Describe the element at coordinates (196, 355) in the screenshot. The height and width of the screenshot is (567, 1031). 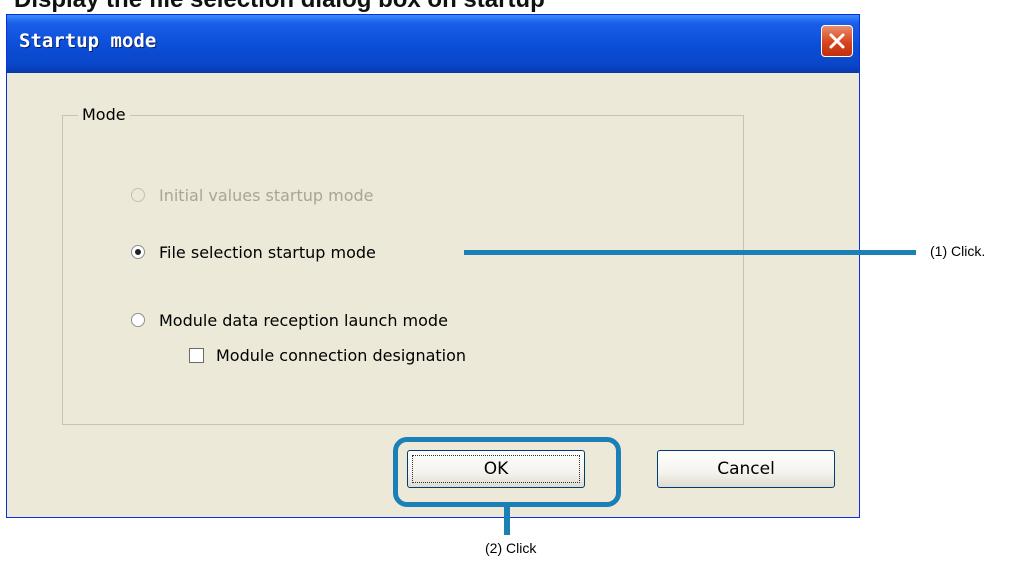
I see `checkbox-icon` at that location.